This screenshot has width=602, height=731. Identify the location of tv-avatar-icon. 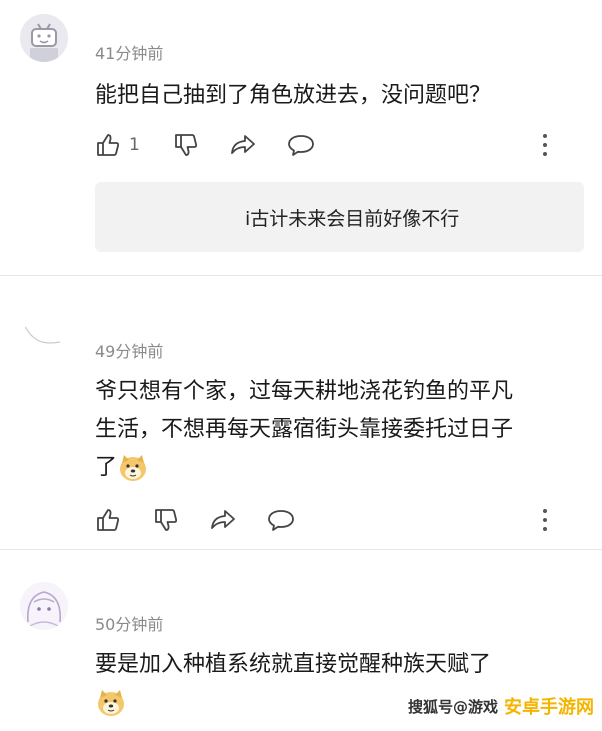
(44, 38).